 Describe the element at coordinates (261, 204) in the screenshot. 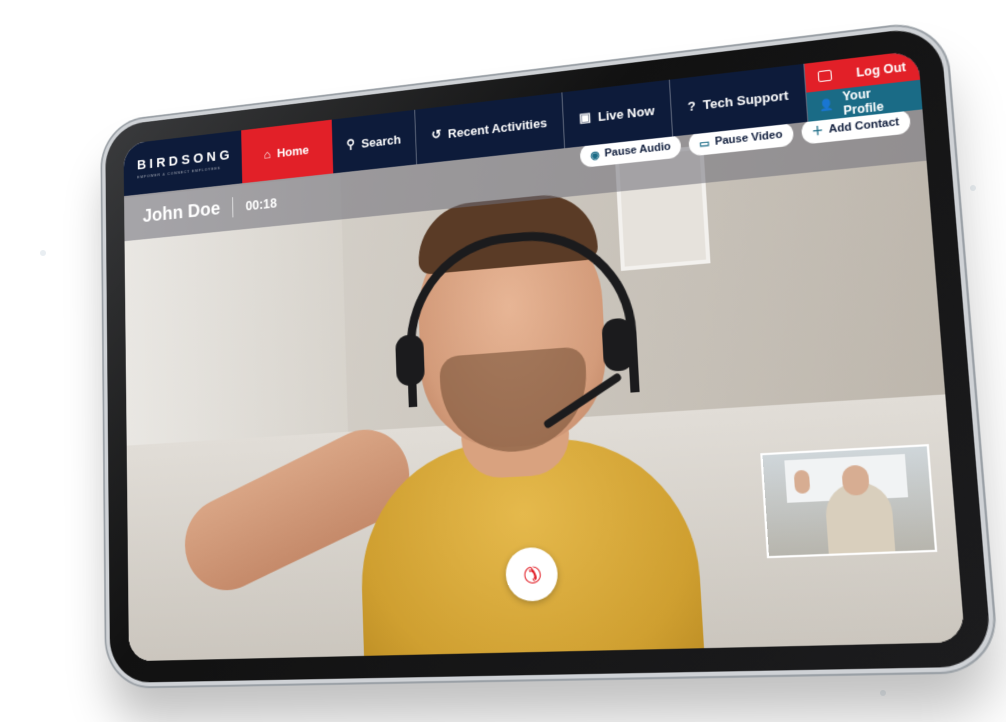

I see `call-timer: 00:18` at that location.